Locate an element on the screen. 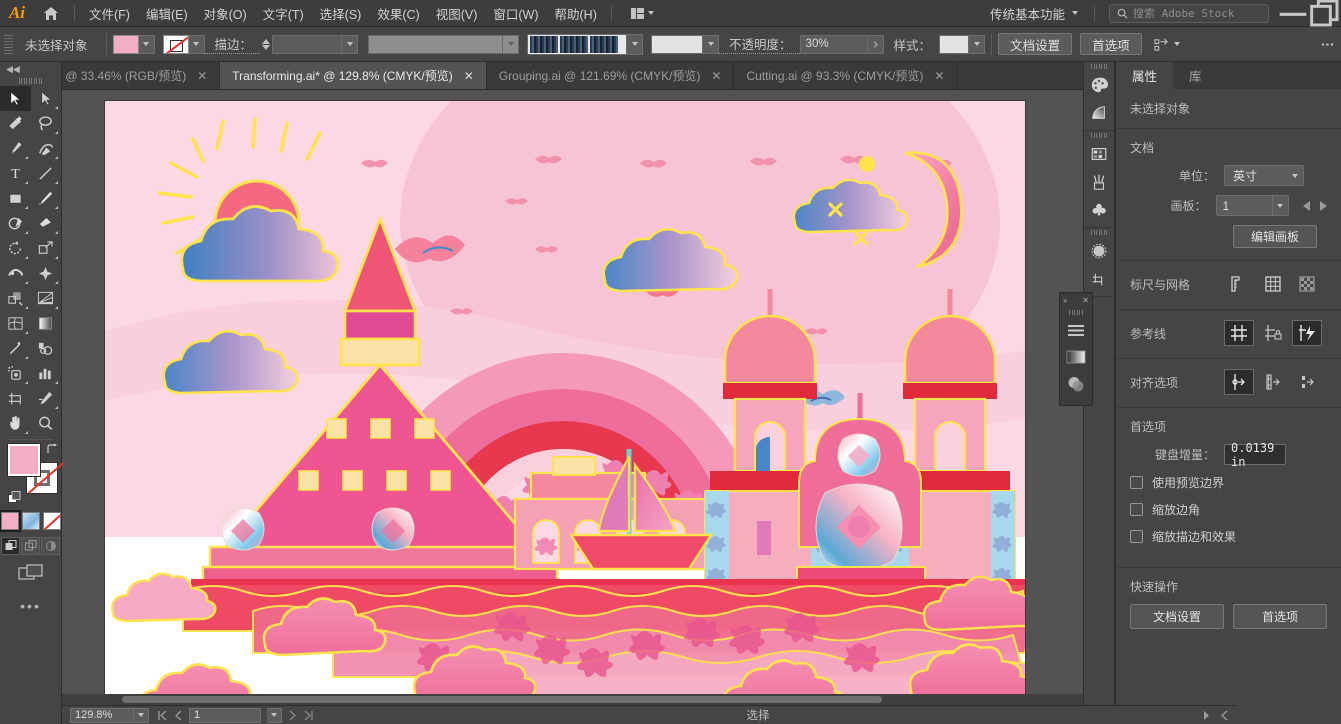 Image resolution: width=1341 pixels, height=724 pixels. stroke-weight-stepper is located at coordinates (266, 44).